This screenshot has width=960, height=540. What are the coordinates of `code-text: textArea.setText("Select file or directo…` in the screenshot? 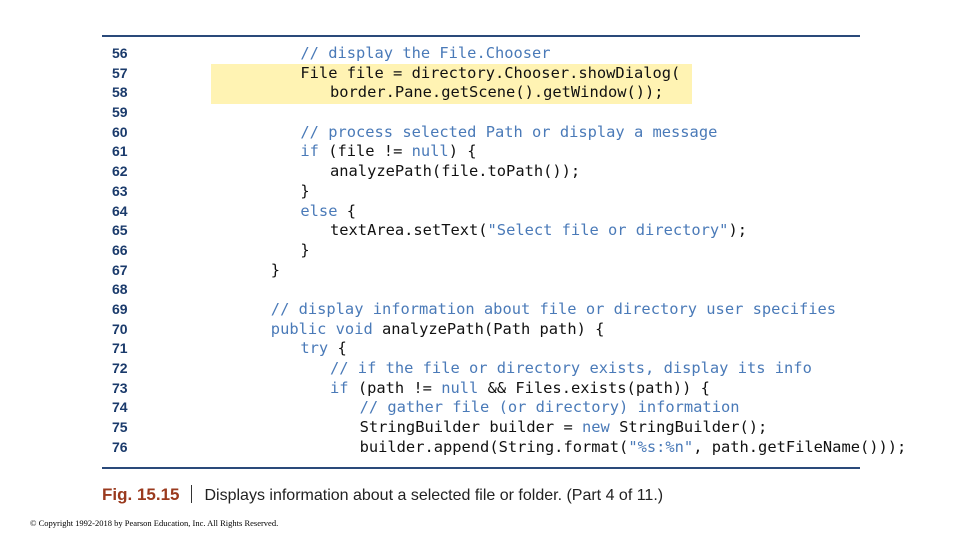 It's located at (538, 231).